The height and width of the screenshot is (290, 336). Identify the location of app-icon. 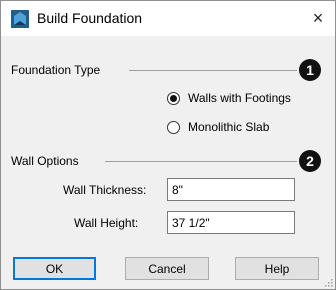
(20, 19).